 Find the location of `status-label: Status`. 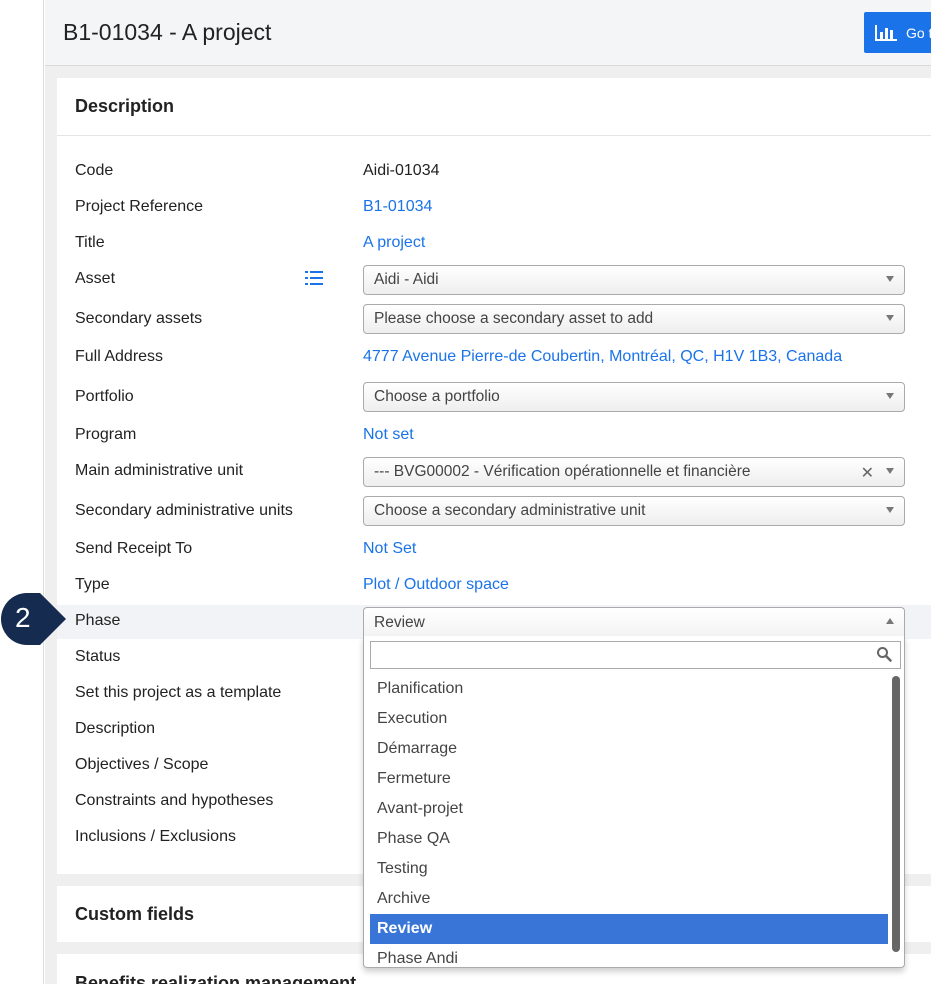

status-label: Status is located at coordinates (98, 656).